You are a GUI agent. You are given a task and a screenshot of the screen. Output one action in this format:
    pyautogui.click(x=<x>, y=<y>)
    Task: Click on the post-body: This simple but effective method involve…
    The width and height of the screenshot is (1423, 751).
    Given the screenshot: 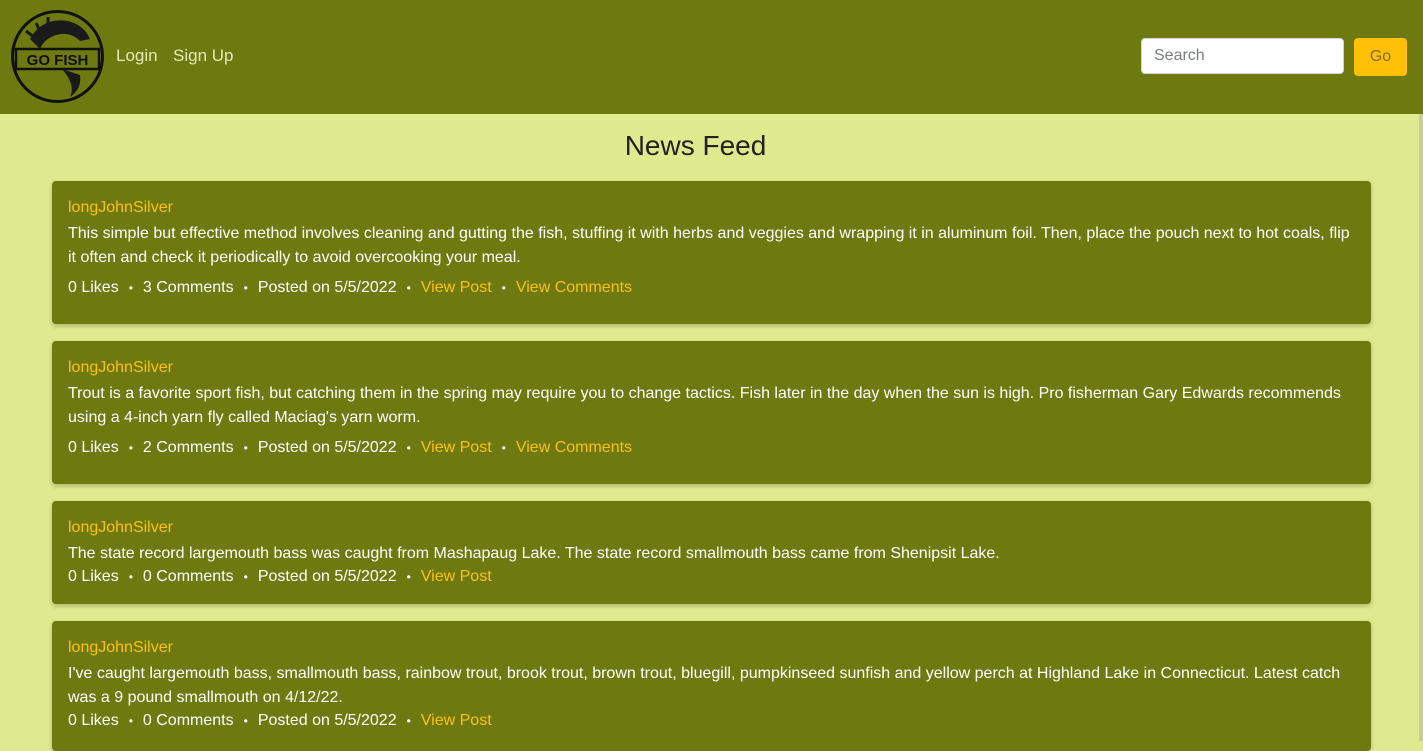 What is the action you would take?
    pyautogui.click(x=709, y=245)
    